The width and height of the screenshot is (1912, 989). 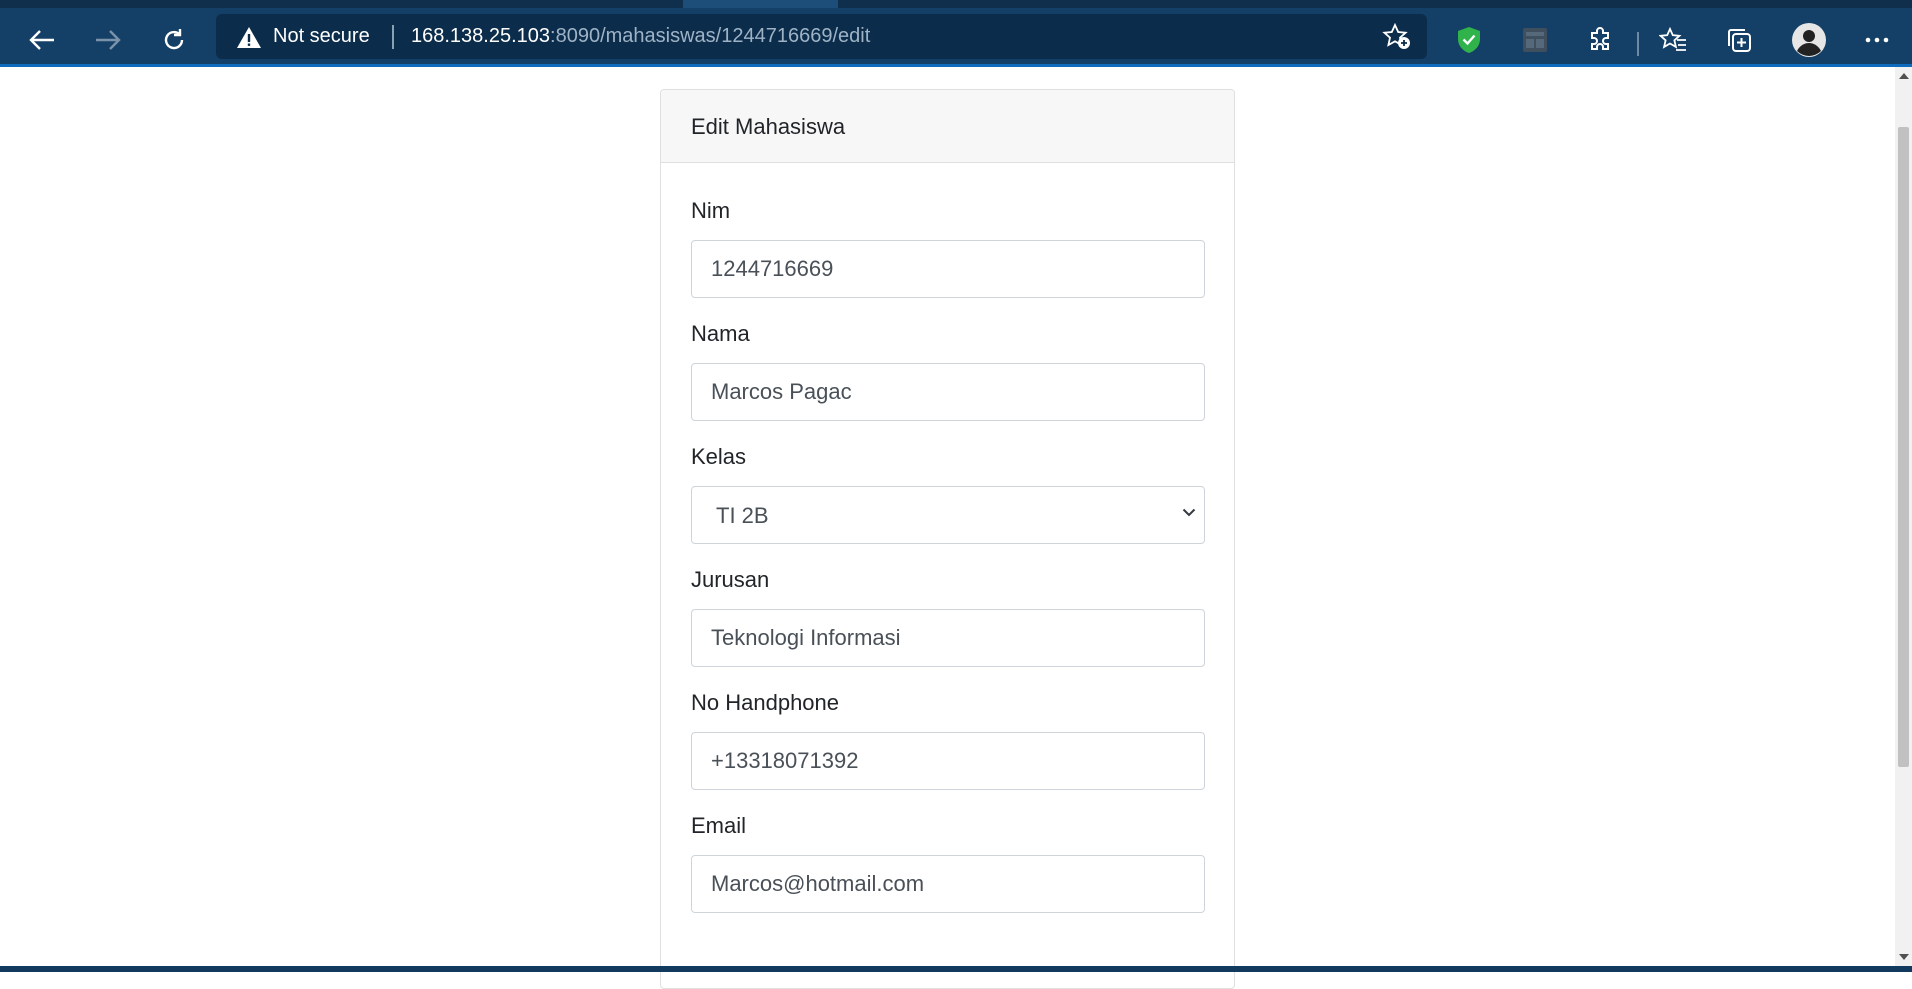 What do you see at coordinates (249, 37) in the screenshot?
I see `warning-icon` at bounding box center [249, 37].